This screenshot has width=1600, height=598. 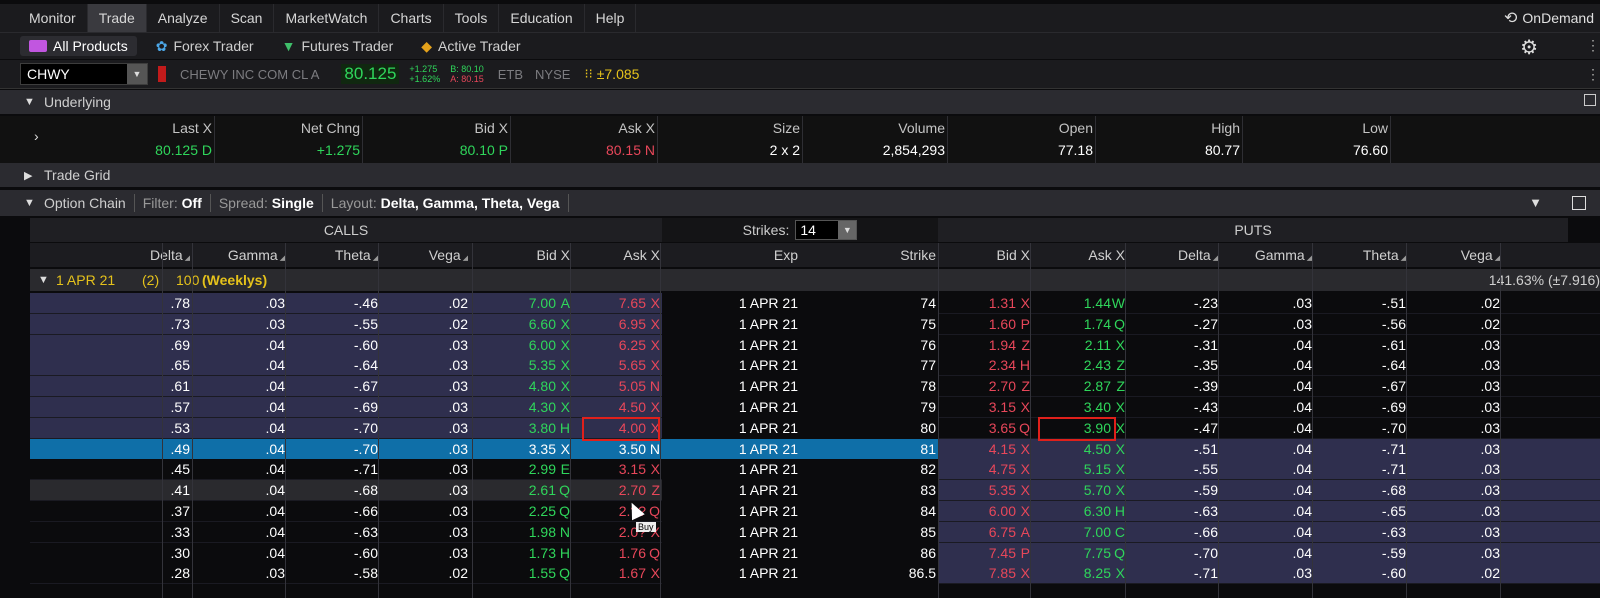 I want to click on call-bid: 7.00, so click(x=542, y=303).